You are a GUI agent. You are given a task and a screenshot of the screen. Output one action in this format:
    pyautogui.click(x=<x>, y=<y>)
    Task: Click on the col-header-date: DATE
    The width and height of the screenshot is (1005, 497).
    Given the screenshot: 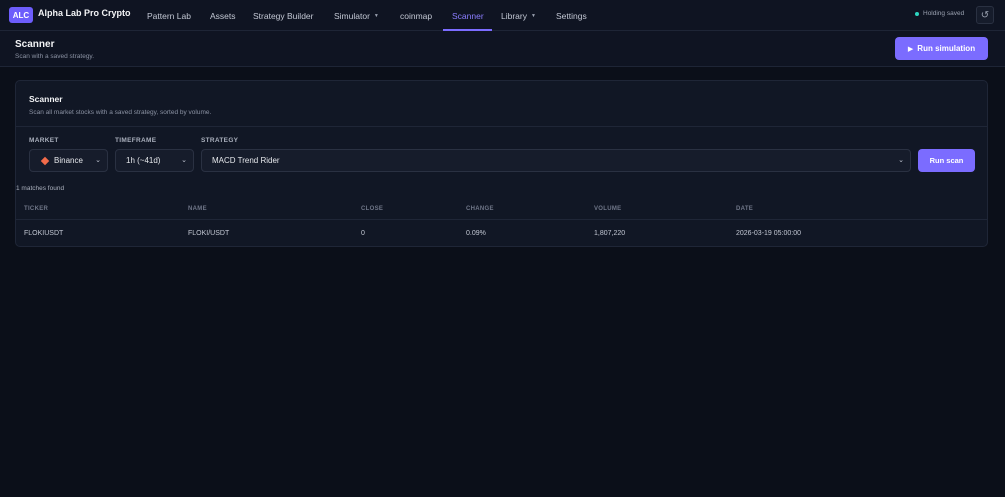 What is the action you would take?
    pyautogui.click(x=744, y=209)
    